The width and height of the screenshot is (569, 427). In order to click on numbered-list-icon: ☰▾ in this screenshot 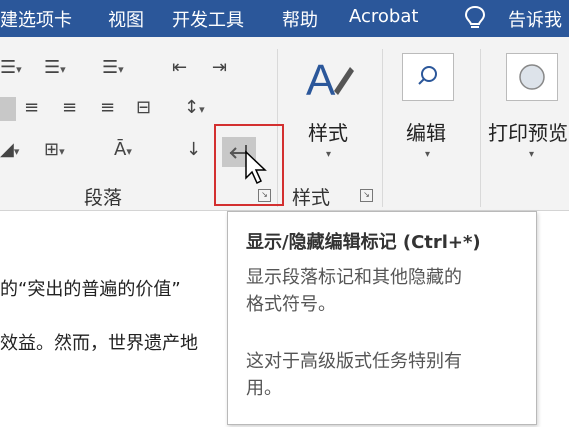, I will do `click(55, 69)`.